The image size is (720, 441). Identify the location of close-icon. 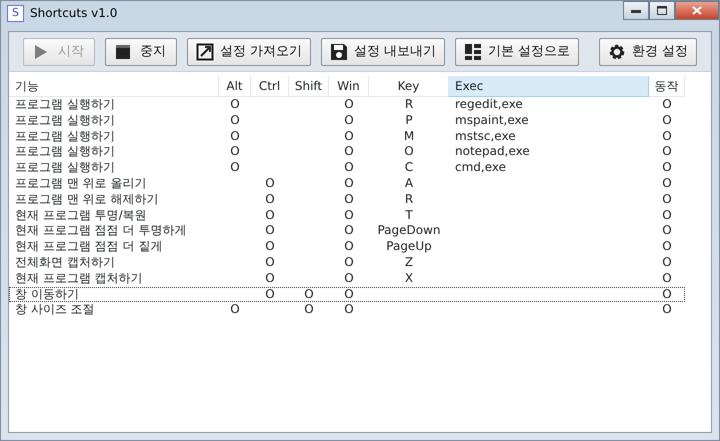
(697, 10).